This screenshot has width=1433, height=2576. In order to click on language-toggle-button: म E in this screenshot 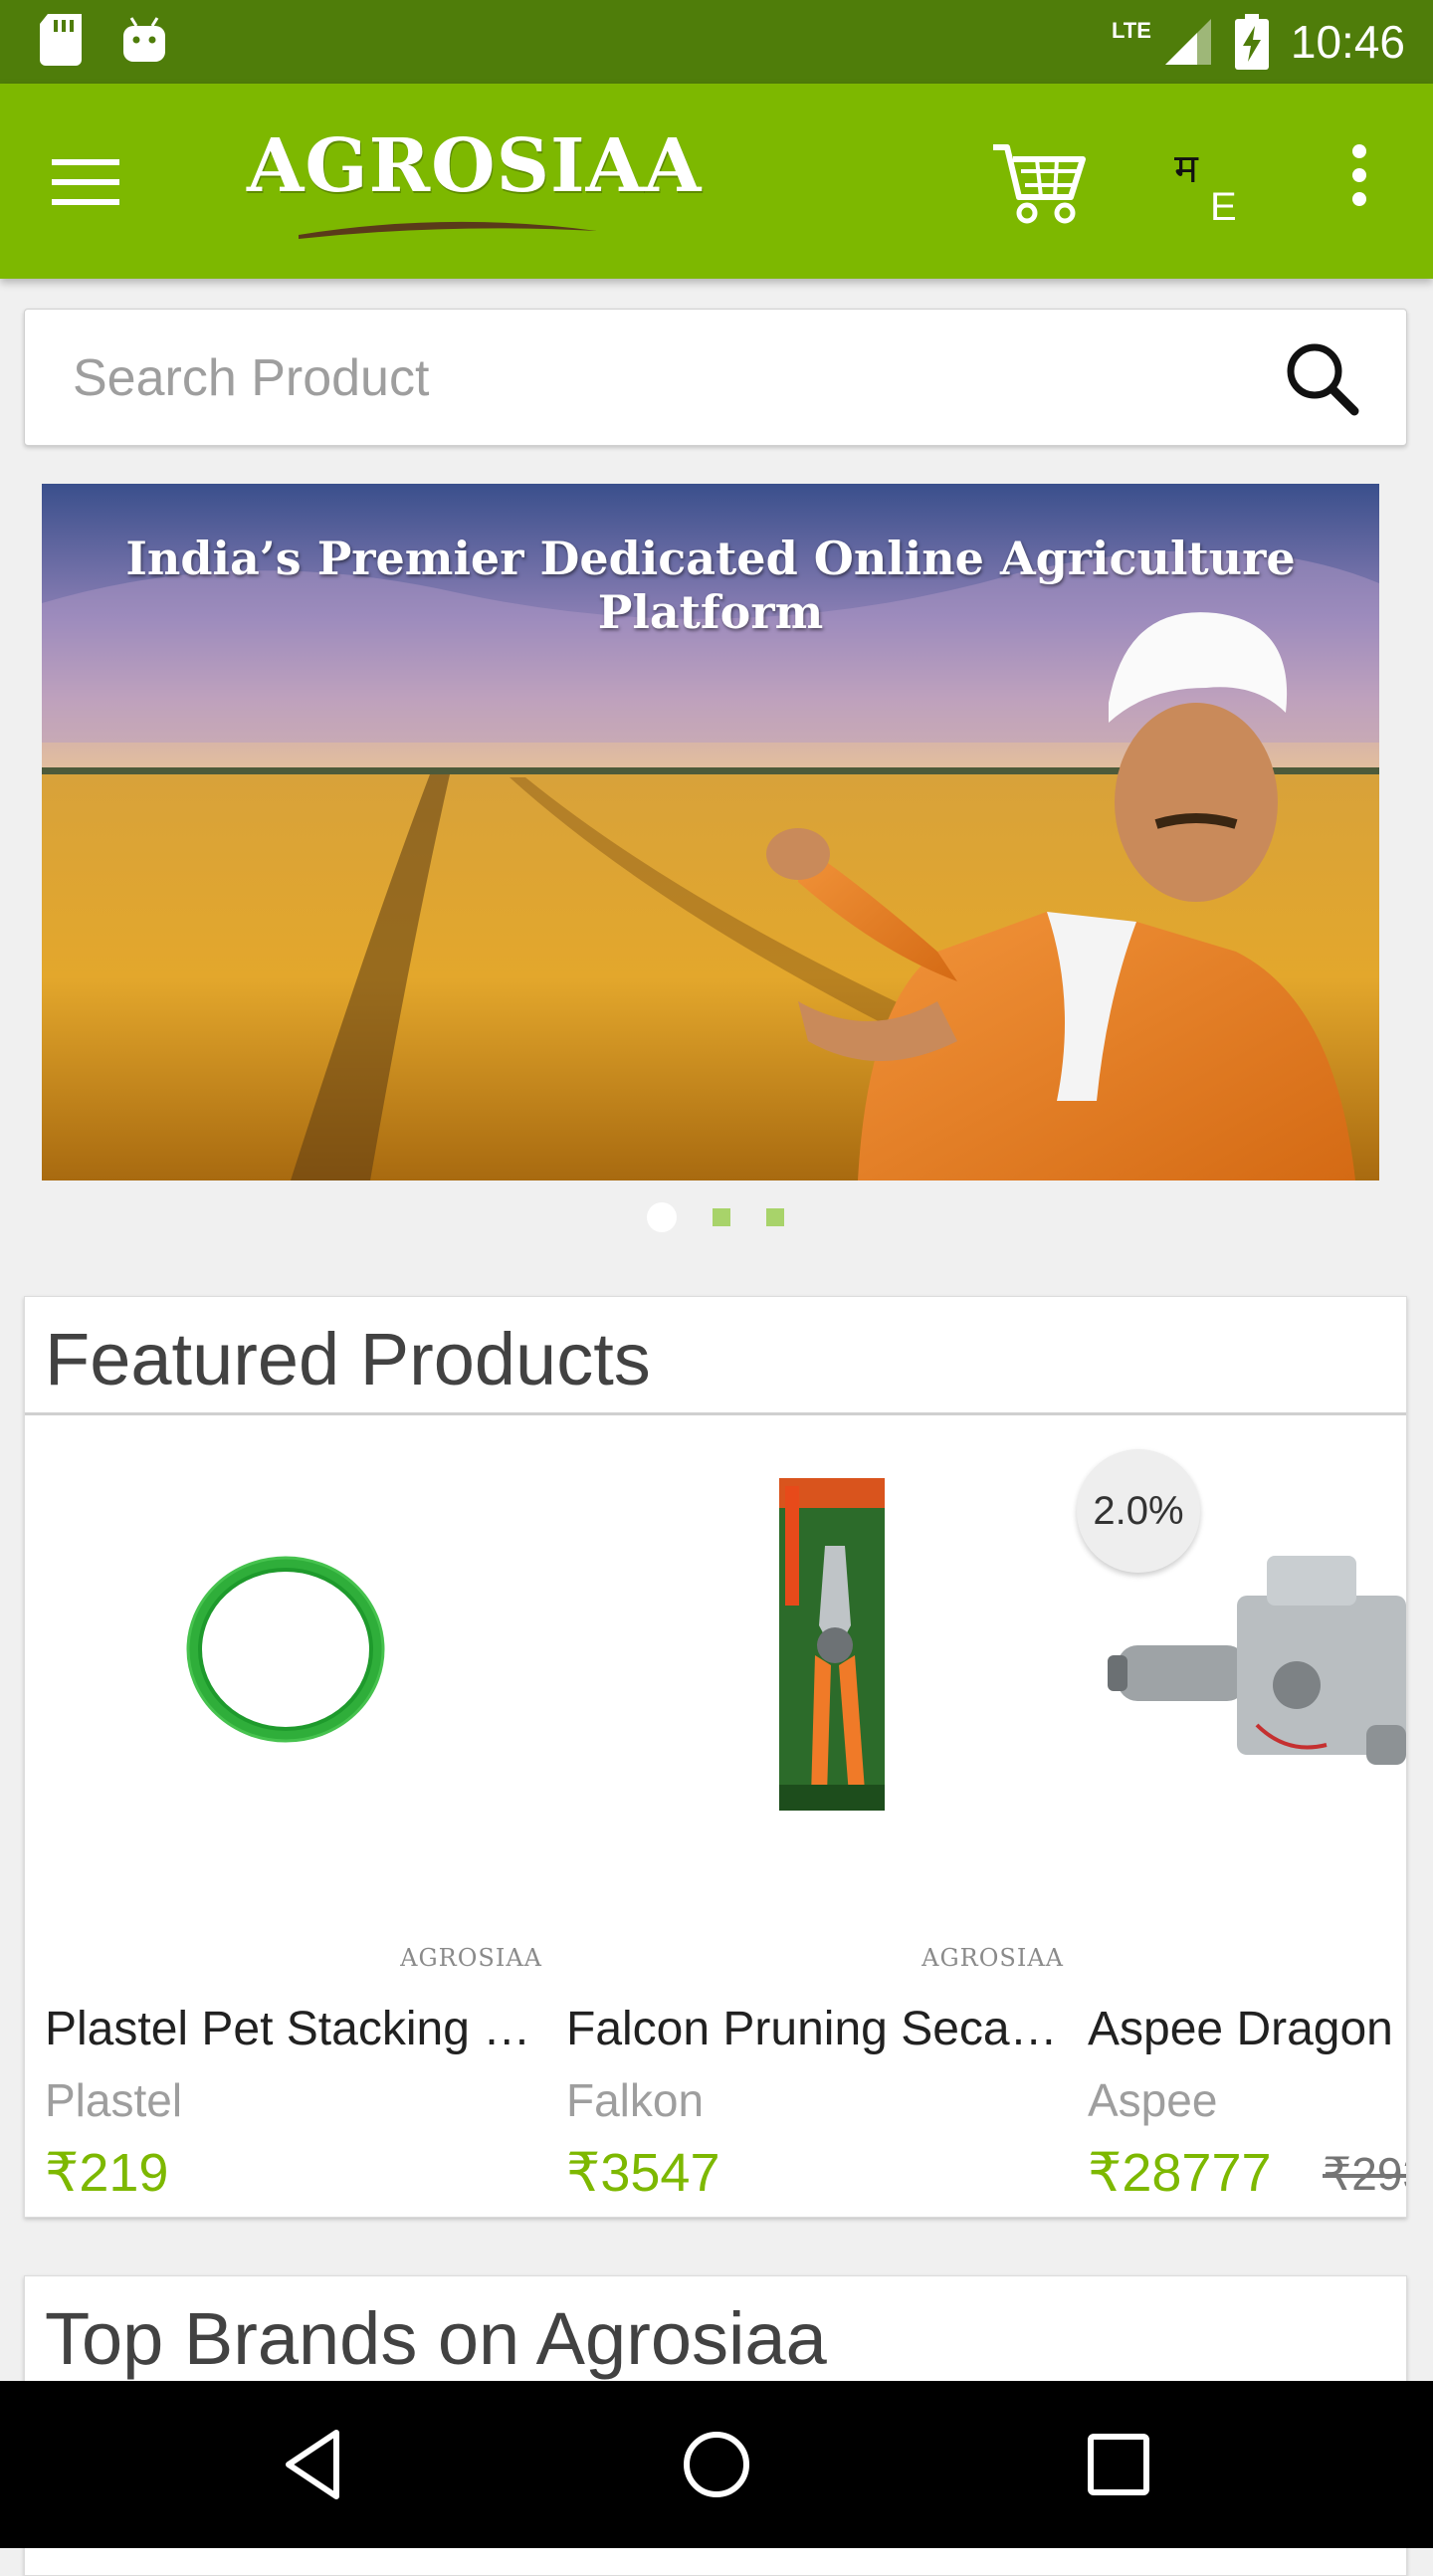, I will do `click(1204, 189)`.